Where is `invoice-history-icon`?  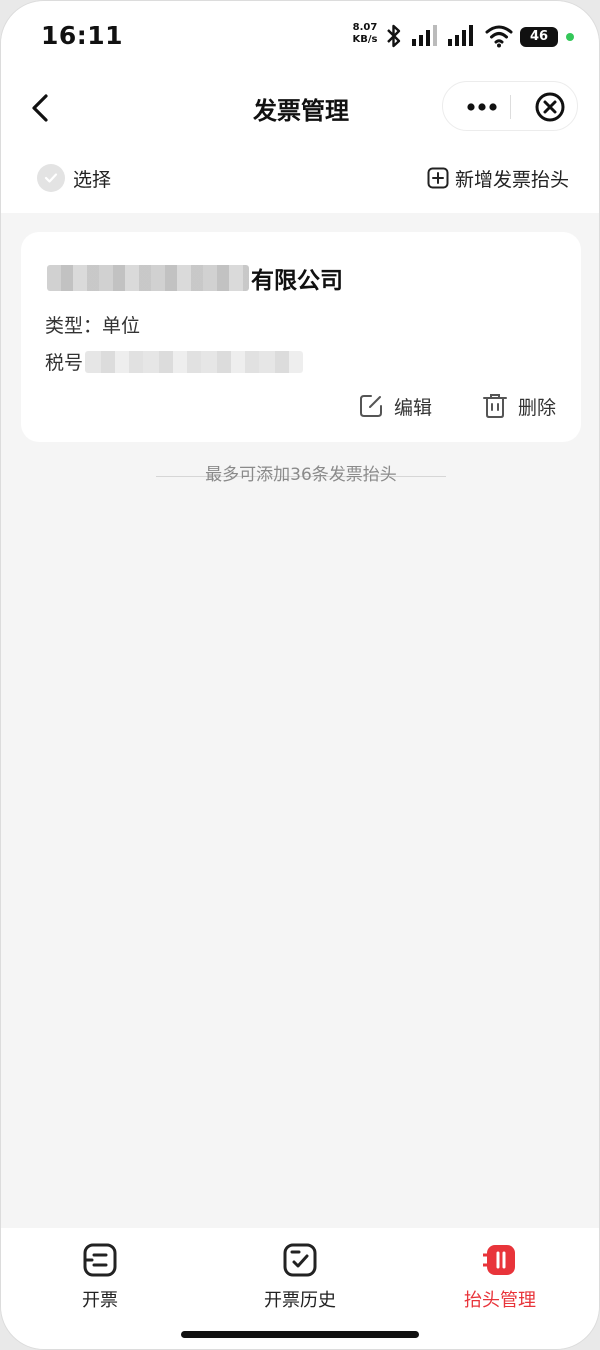 invoice-history-icon is located at coordinates (300, 1260).